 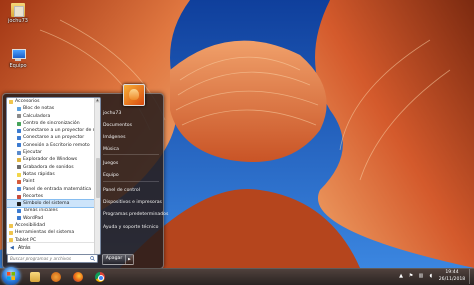 What do you see at coordinates (51, 189) in the screenshot?
I see `program-item: Panel de entrada matemática` at bounding box center [51, 189].